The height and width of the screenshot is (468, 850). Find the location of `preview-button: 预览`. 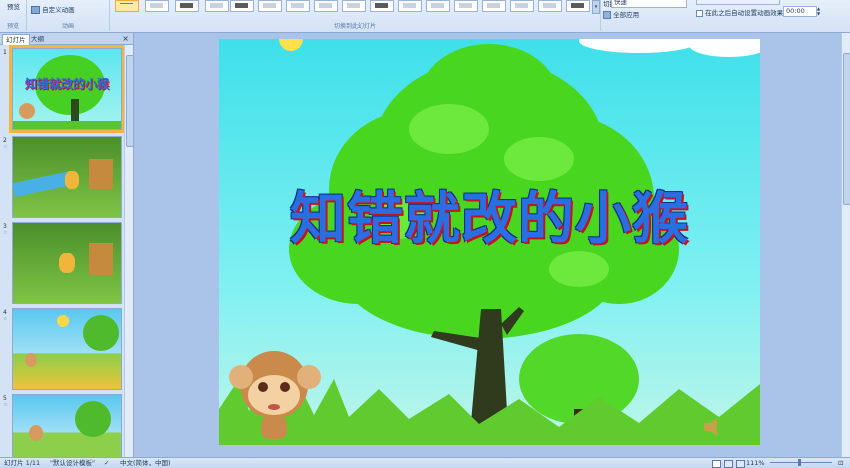

preview-button: 预览 is located at coordinates (13, 6).